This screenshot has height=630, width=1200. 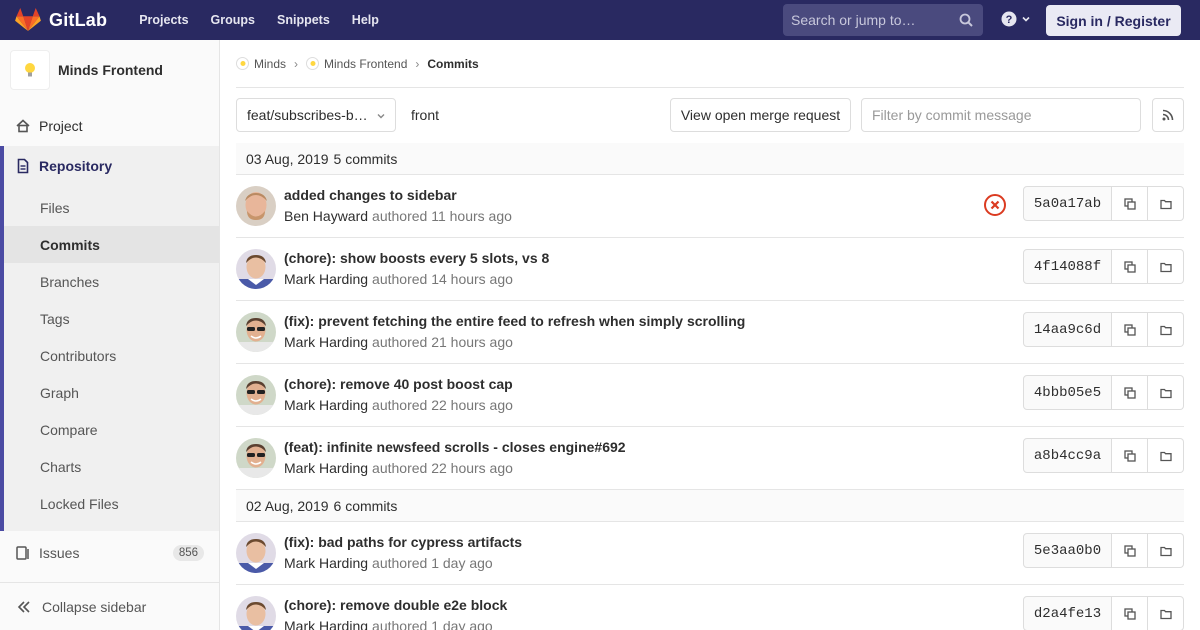 What do you see at coordinates (111, 281) in the screenshot?
I see `sidebar-item-branches: Branches` at bounding box center [111, 281].